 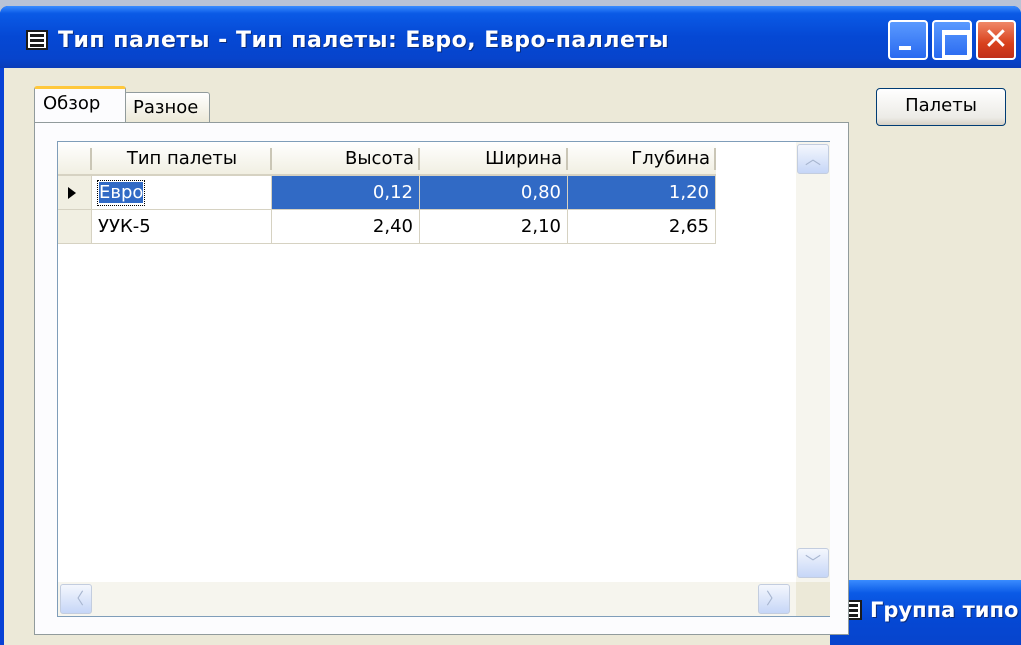 I want to click on chevron-right-icon: 〉, so click(x=773, y=598).